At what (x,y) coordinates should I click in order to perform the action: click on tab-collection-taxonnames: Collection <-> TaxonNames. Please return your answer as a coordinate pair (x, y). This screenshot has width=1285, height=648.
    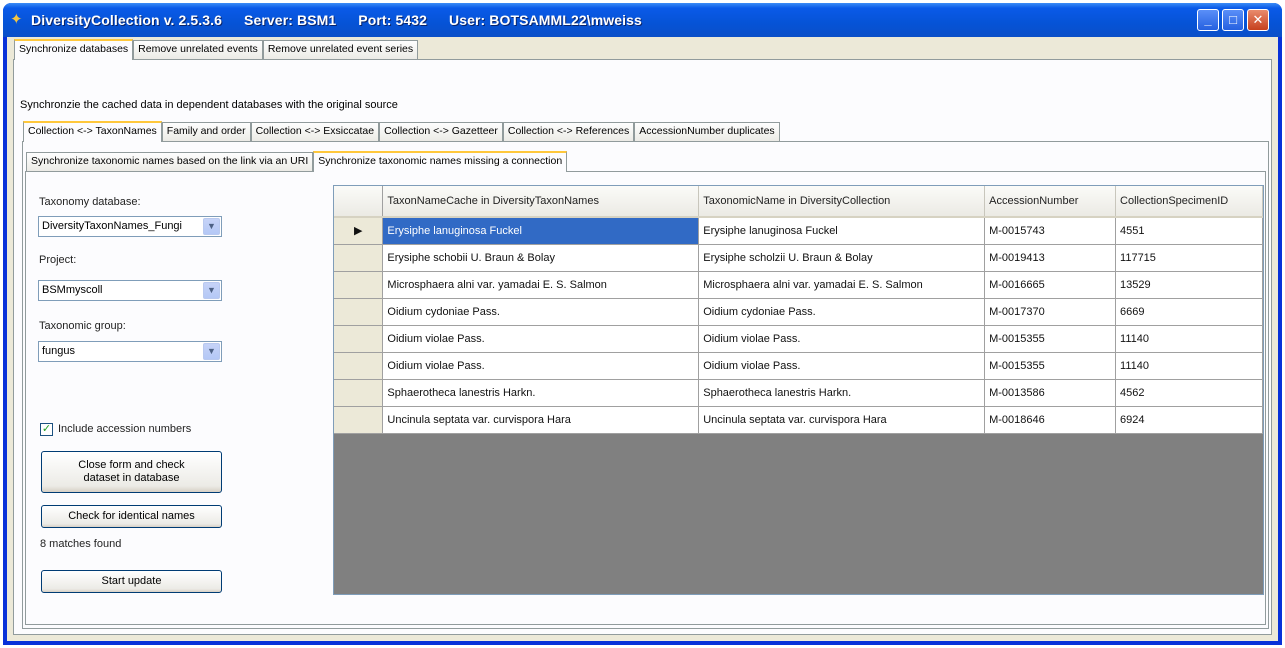
    Looking at the image, I should click on (92, 131).